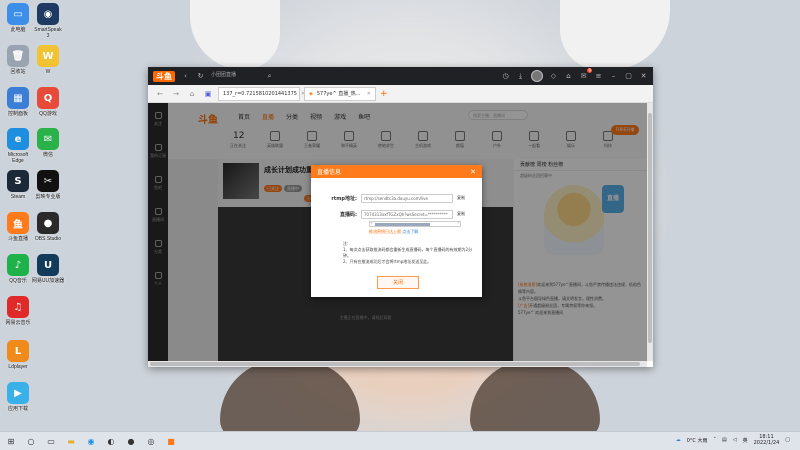  What do you see at coordinates (176, 94) in the screenshot?
I see `nav-forward-icon: →` at bounding box center [176, 94].